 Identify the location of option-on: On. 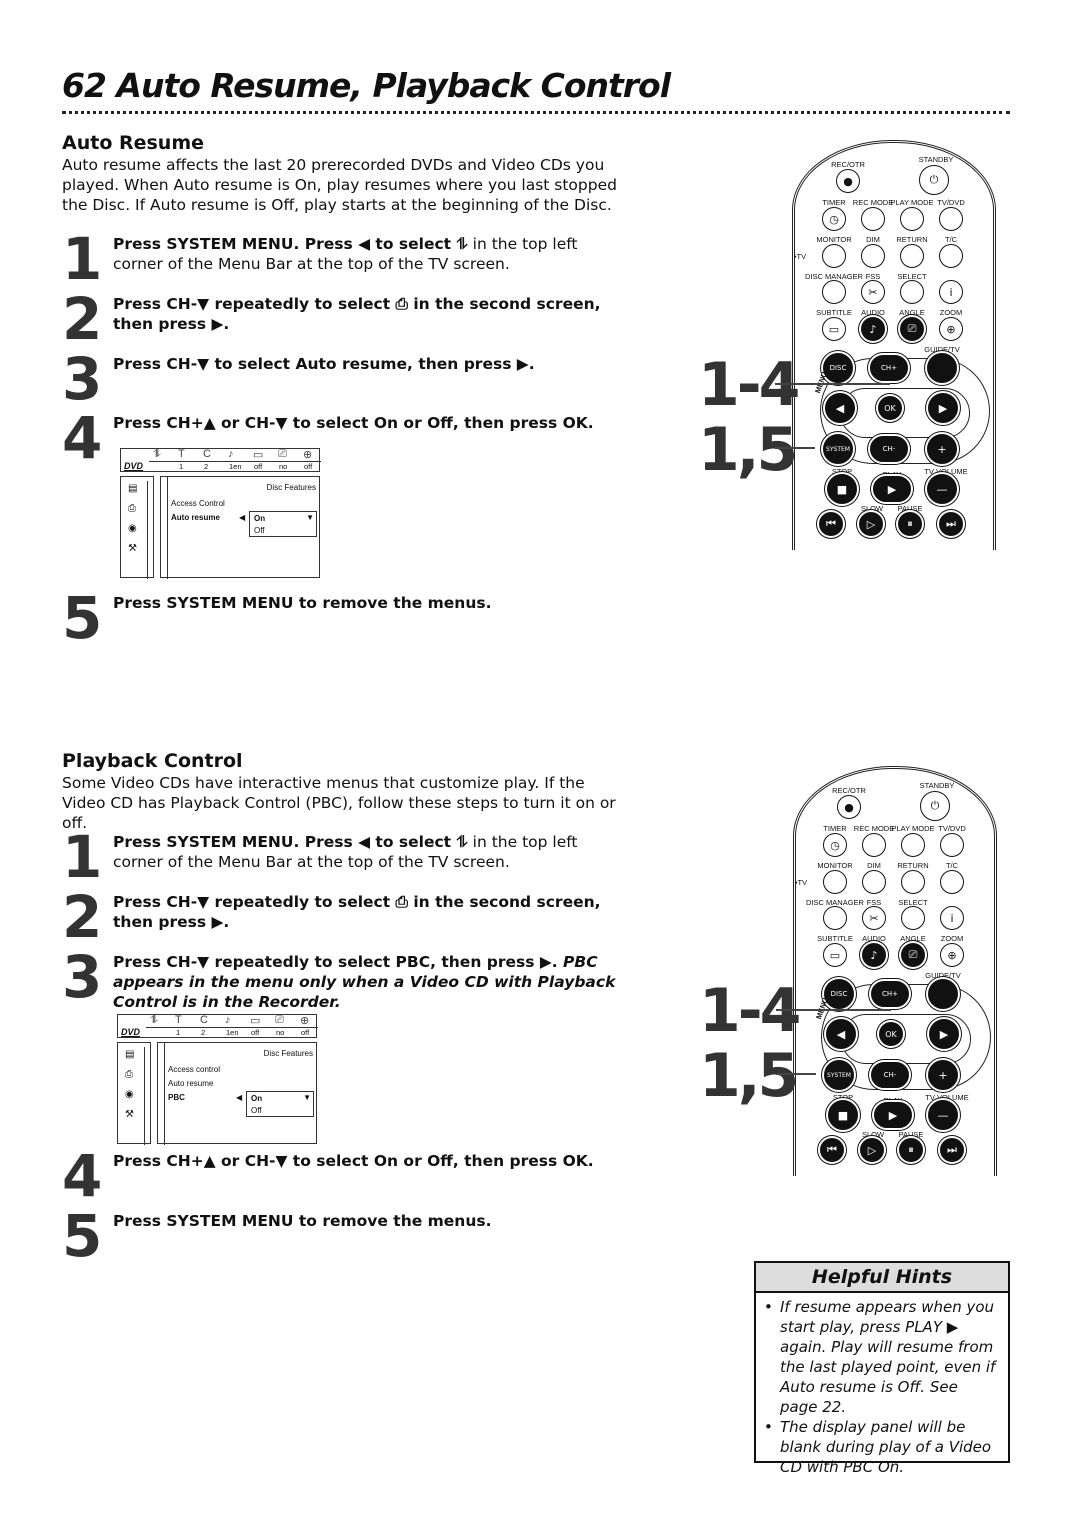
(256, 1098).